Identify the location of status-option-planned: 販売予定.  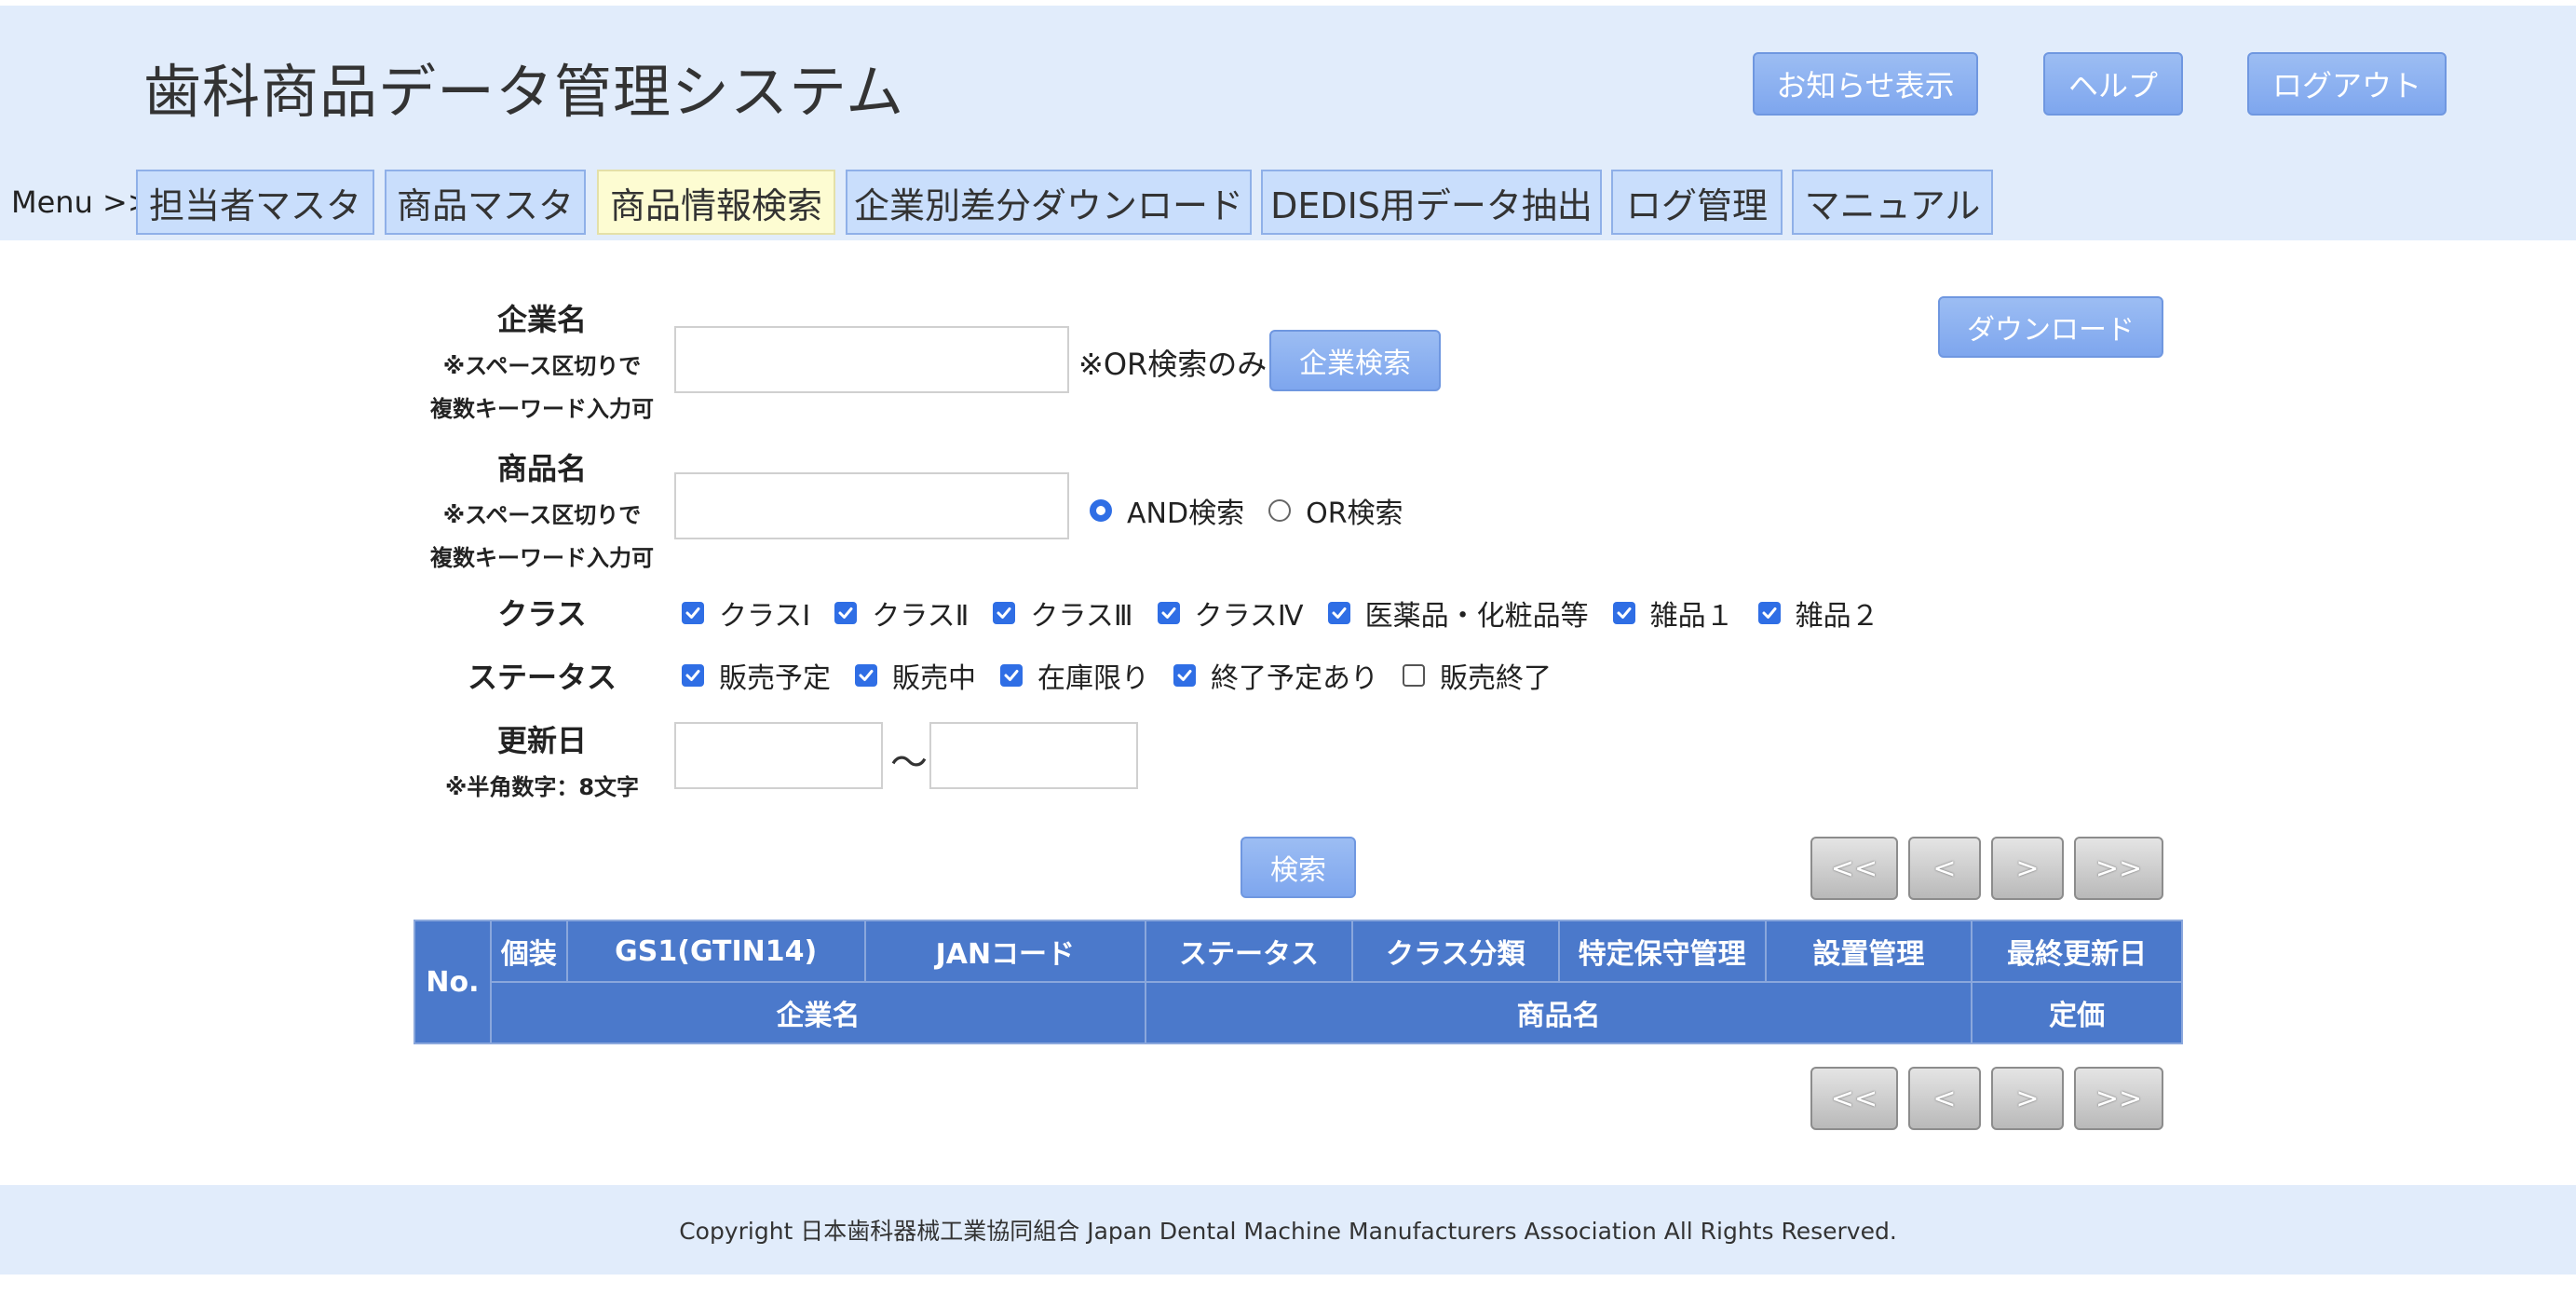
(756, 675).